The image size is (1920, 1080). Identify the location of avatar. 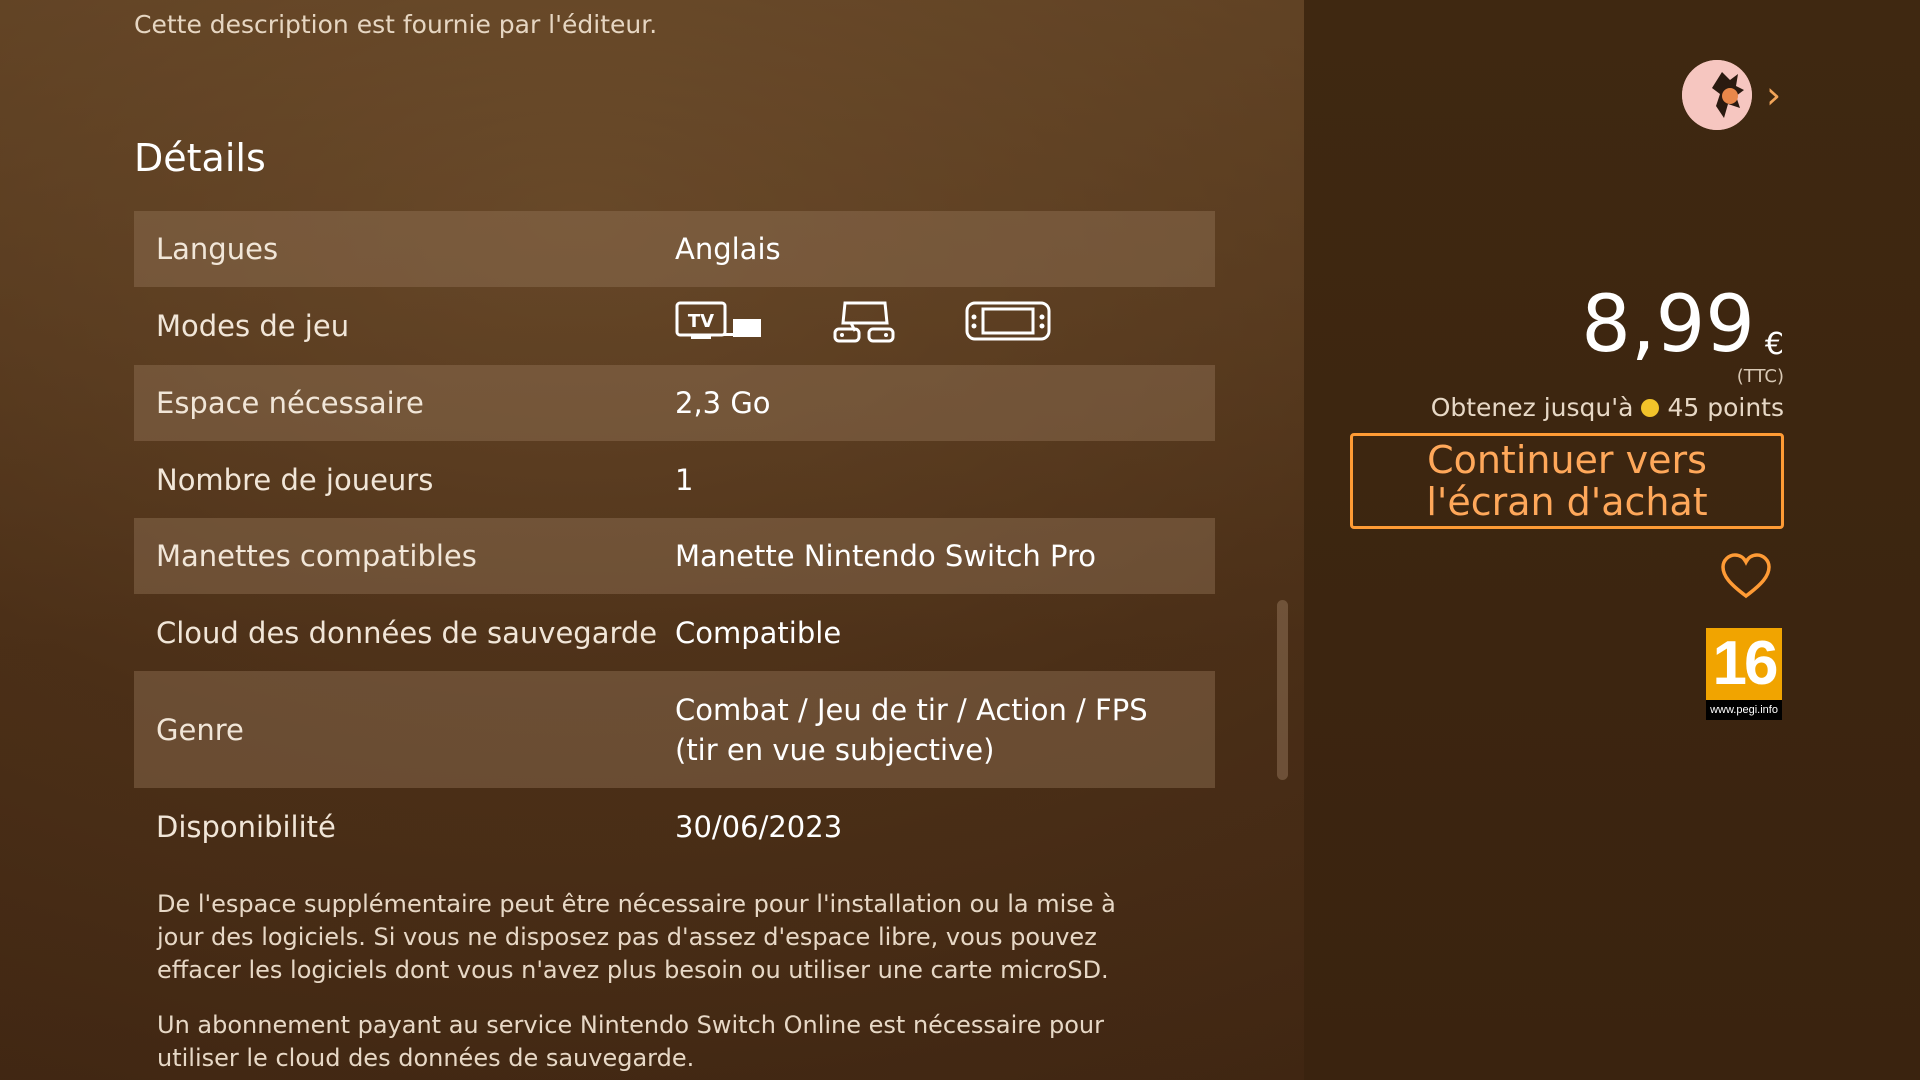
(1717, 95).